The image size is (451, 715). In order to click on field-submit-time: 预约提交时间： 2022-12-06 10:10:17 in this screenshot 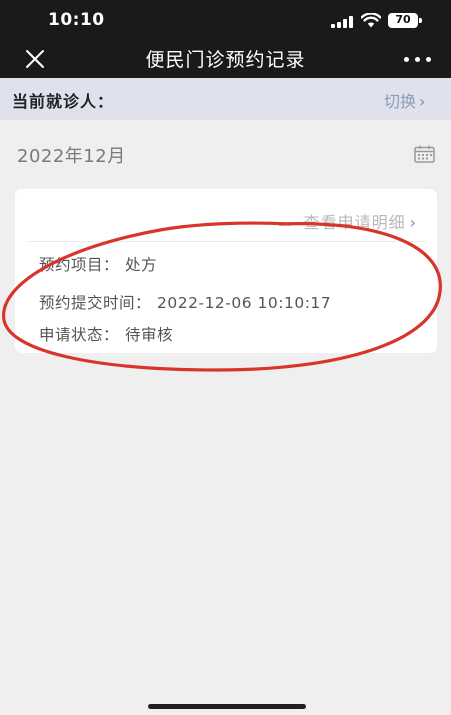, I will do `click(185, 302)`.